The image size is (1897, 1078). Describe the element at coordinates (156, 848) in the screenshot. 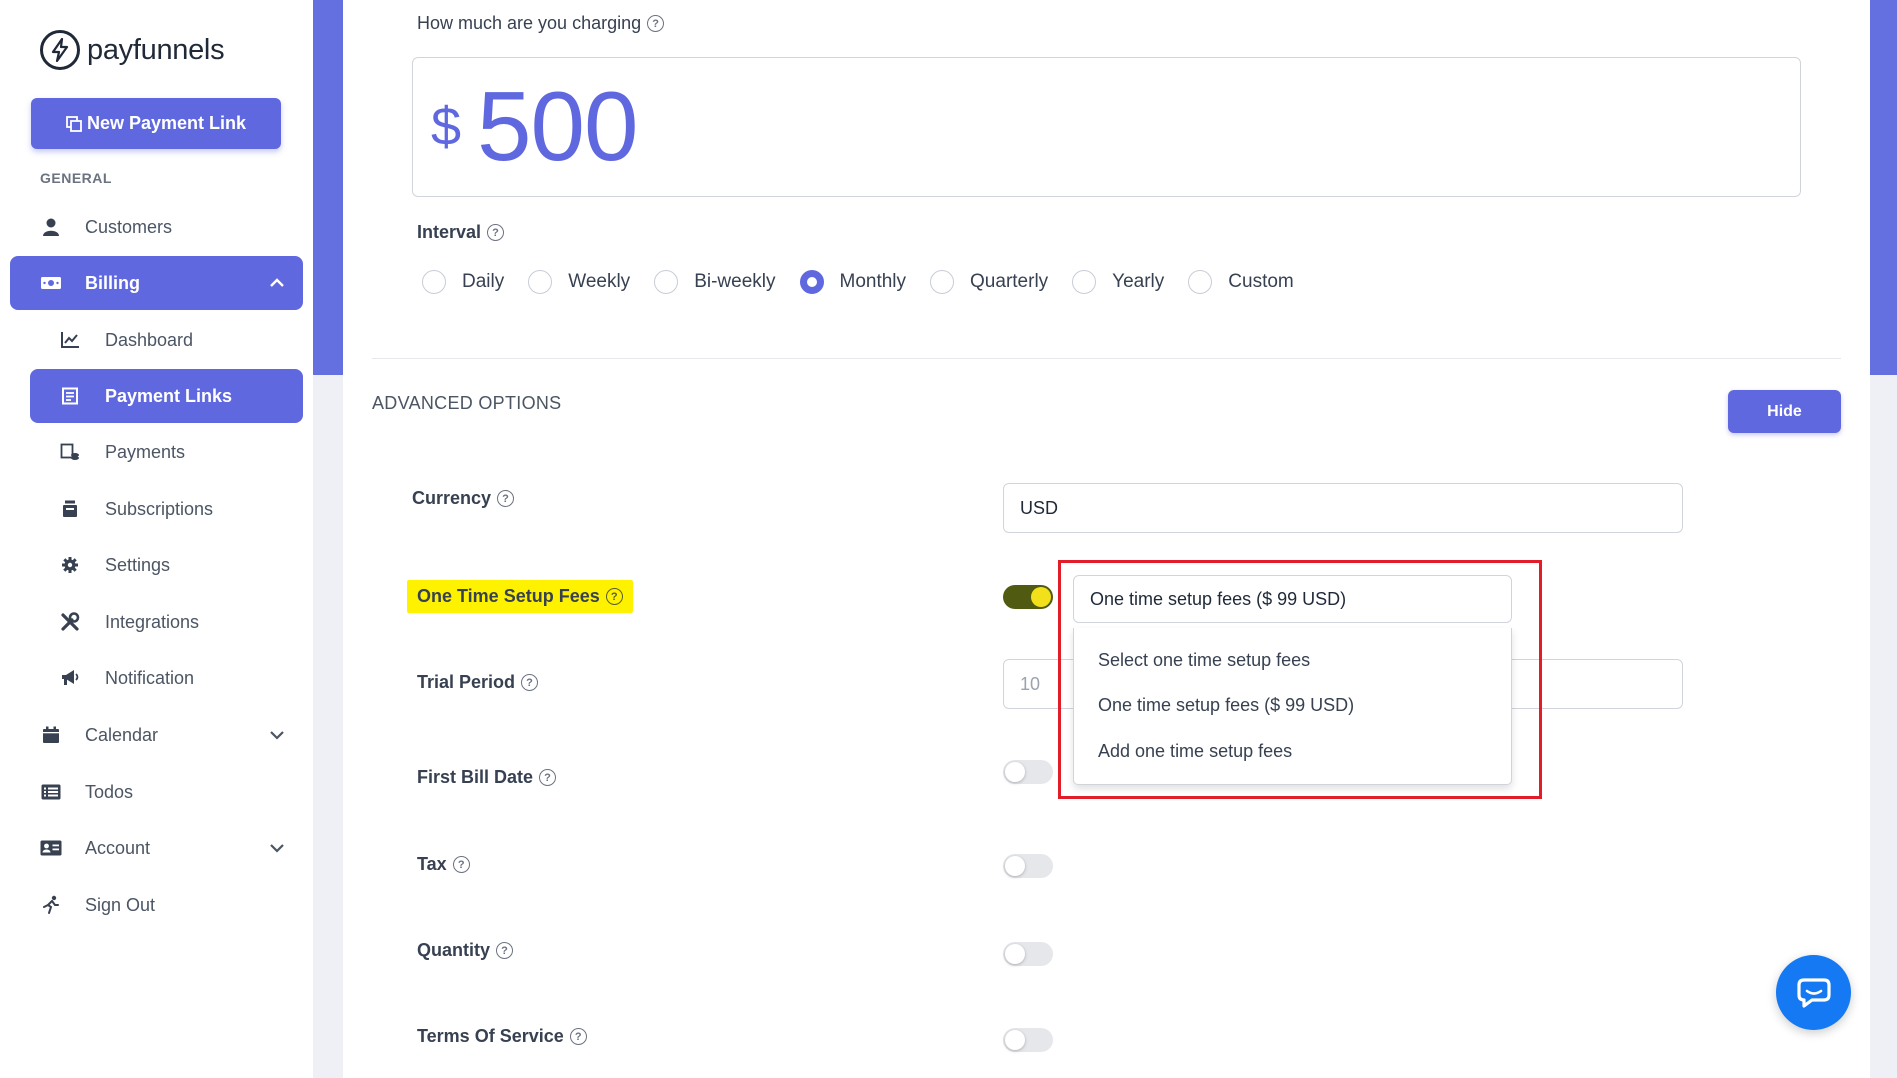

I see `sidebar-item-account: Account` at that location.